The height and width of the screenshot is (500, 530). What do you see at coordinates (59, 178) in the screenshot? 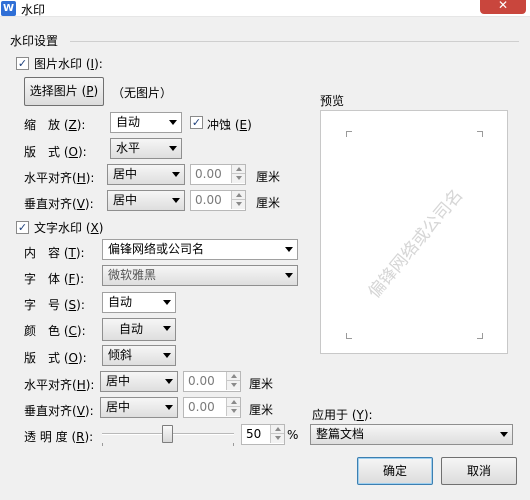
I see `picture-h-align-label: 水平对齐(H):` at bounding box center [59, 178].